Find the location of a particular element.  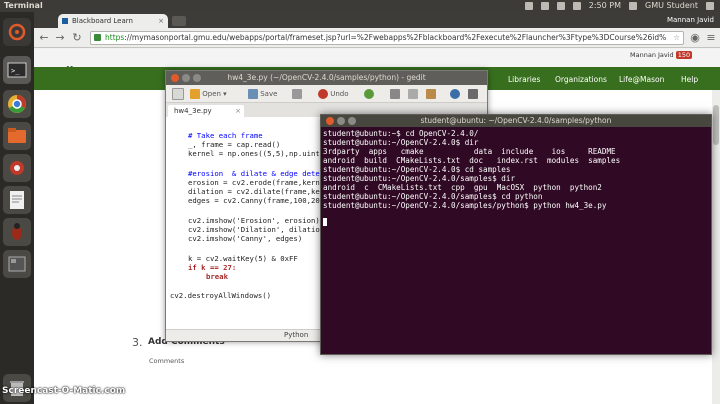

section-number: 3. is located at coordinates (137, 342).